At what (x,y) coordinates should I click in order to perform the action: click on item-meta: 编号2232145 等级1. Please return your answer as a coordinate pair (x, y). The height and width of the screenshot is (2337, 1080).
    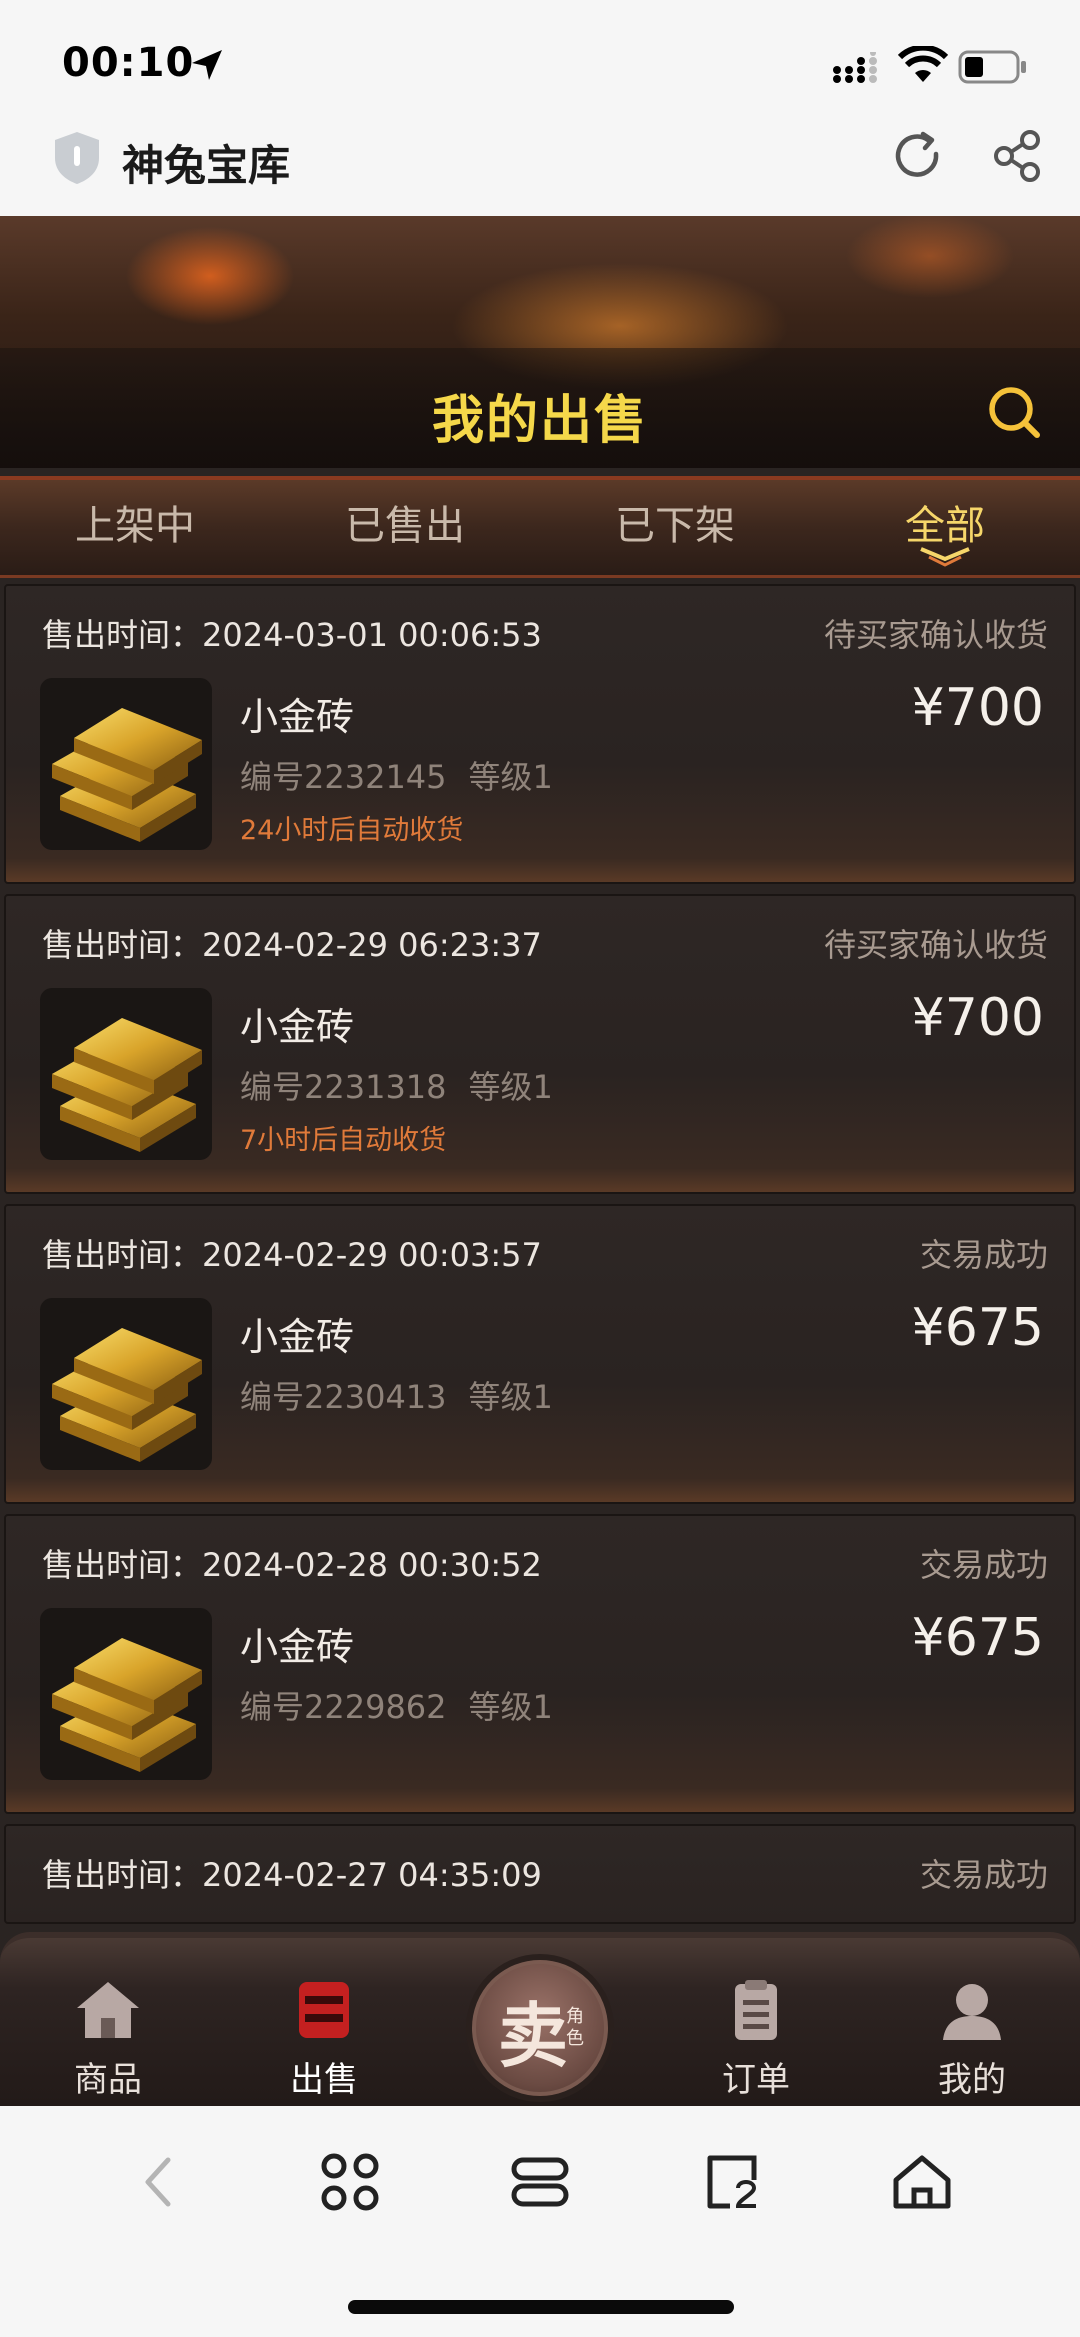
    Looking at the image, I should click on (407, 775).